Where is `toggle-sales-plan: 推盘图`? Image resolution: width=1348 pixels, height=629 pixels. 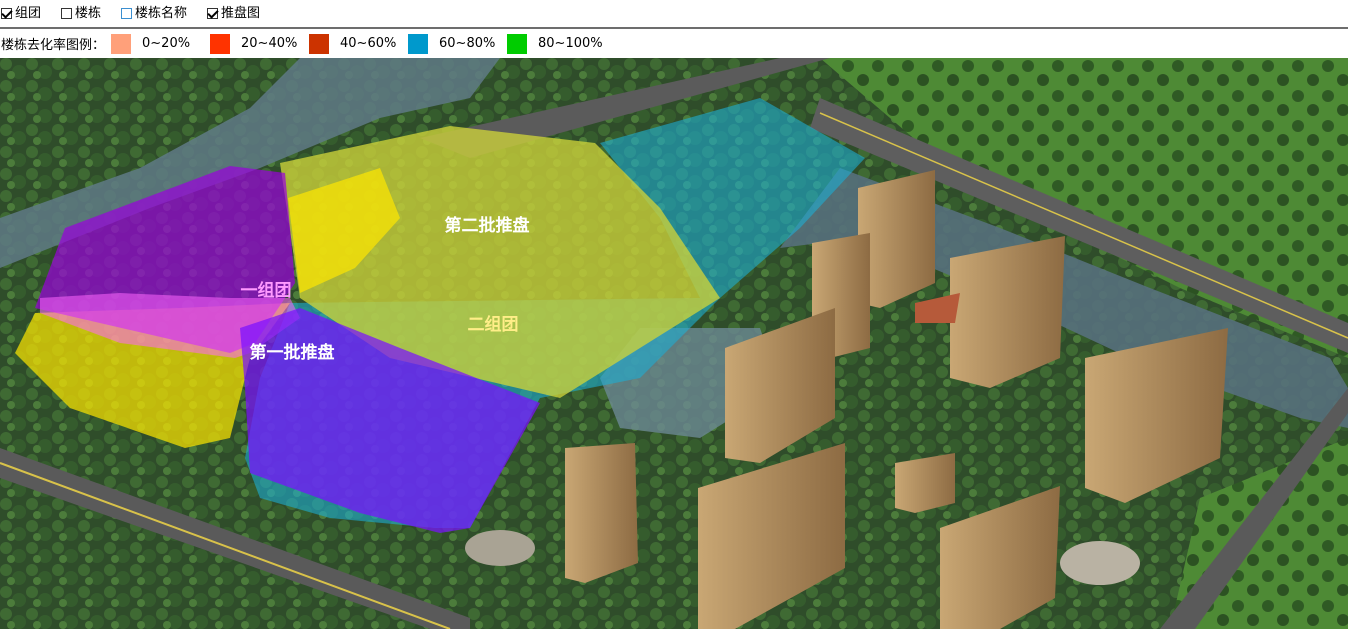 toggle-sales-plan: 推盘图 is located at coordinates (233, 13).